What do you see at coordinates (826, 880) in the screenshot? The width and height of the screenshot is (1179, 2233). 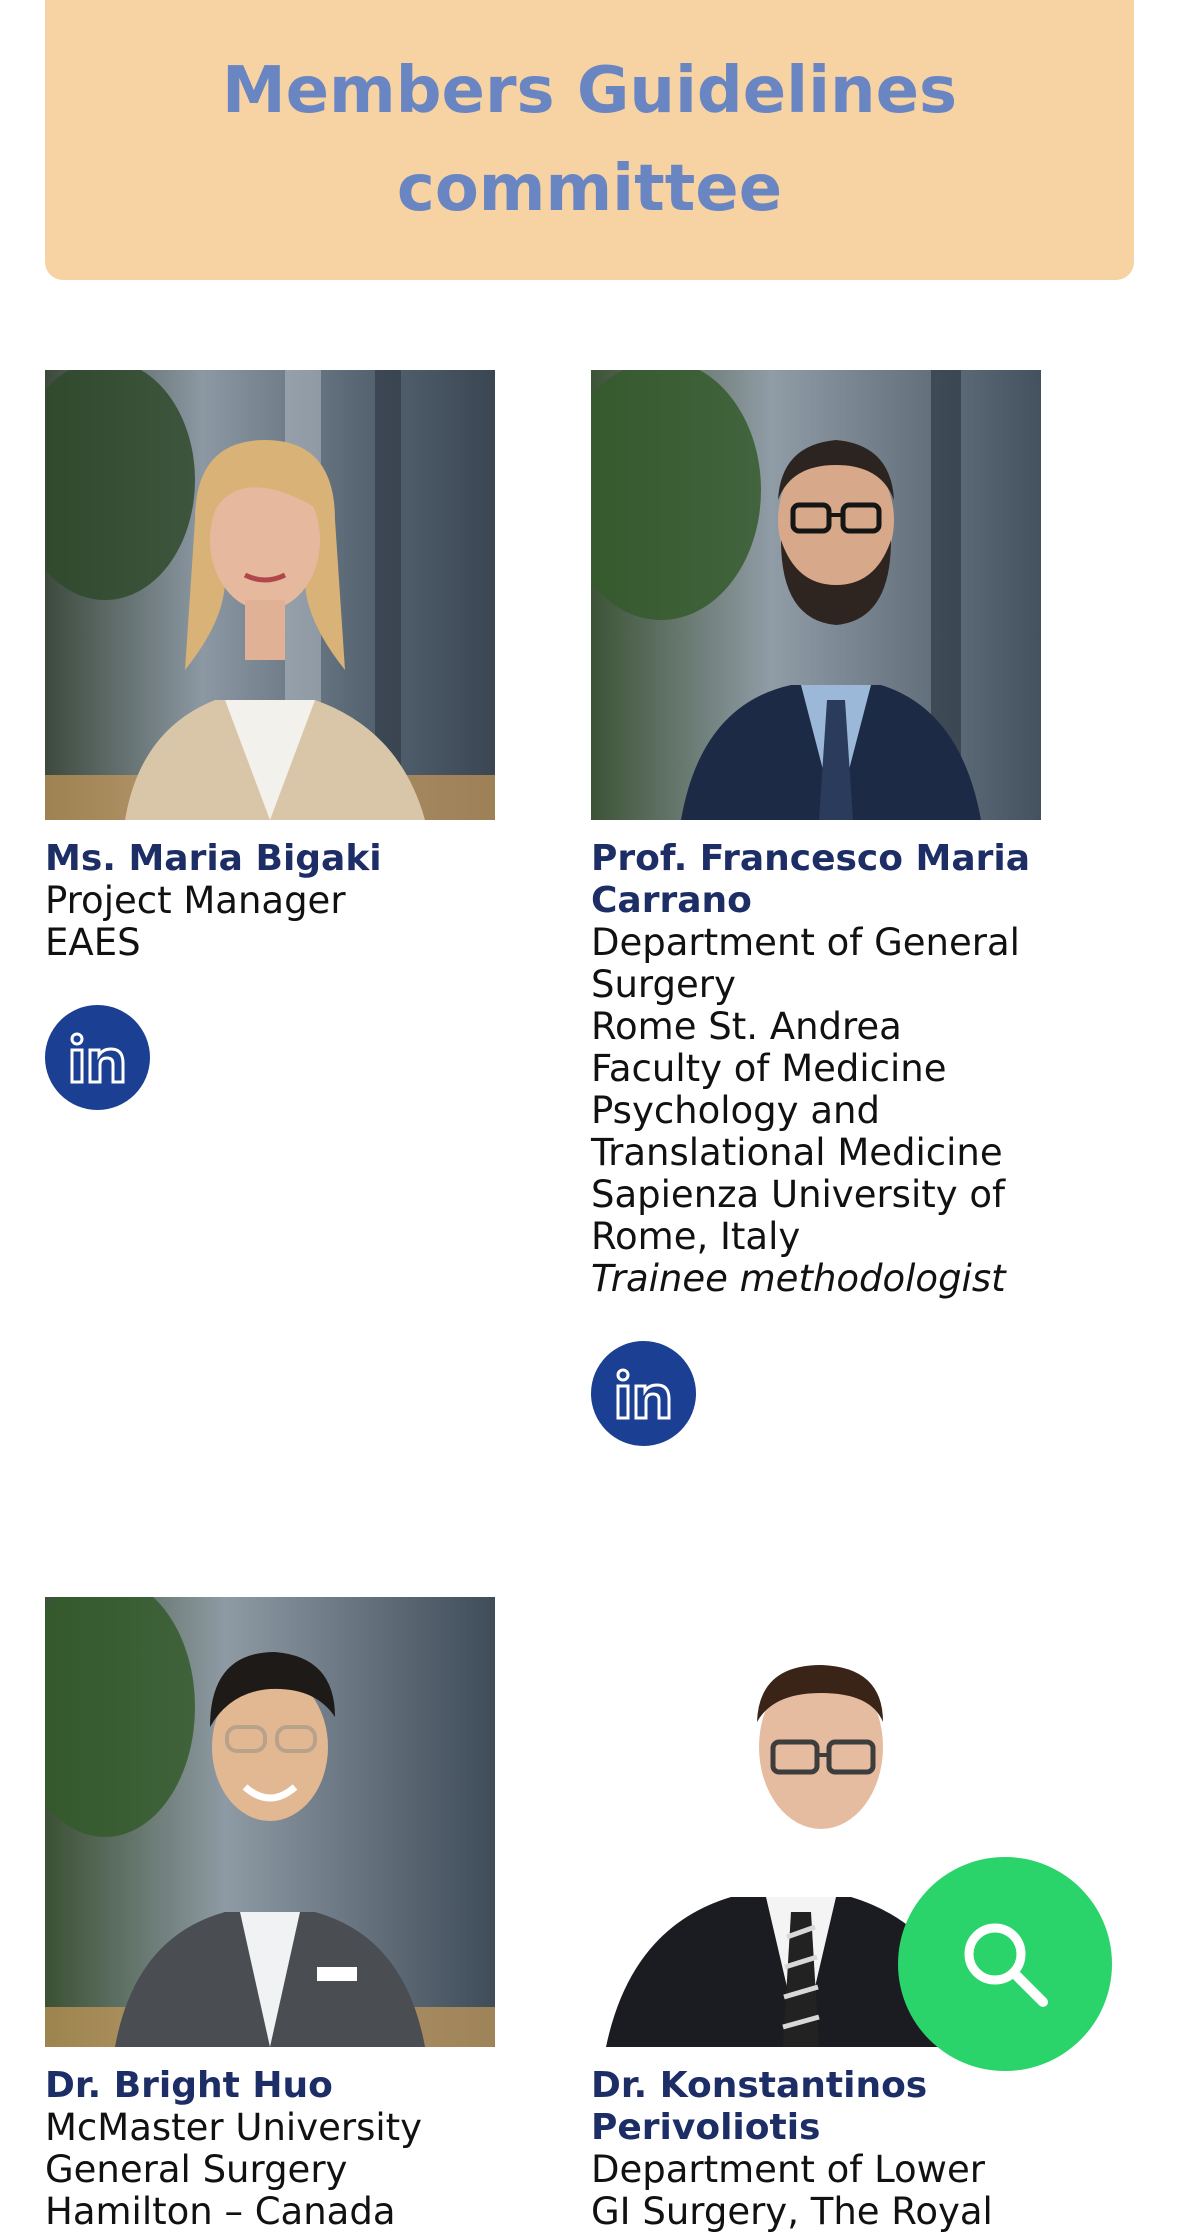 I see `member-name: Prof. Francesco Maria Carrano` at bounding box center [826, 880].